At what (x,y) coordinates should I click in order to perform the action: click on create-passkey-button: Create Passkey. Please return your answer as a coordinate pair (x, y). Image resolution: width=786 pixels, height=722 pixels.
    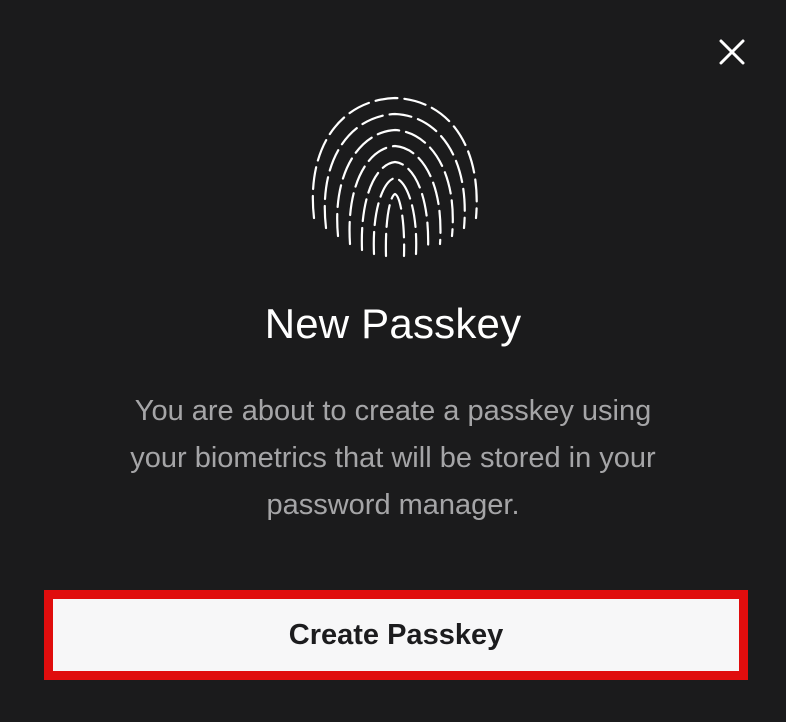
    Looking at the image, I should click on (396, 635).